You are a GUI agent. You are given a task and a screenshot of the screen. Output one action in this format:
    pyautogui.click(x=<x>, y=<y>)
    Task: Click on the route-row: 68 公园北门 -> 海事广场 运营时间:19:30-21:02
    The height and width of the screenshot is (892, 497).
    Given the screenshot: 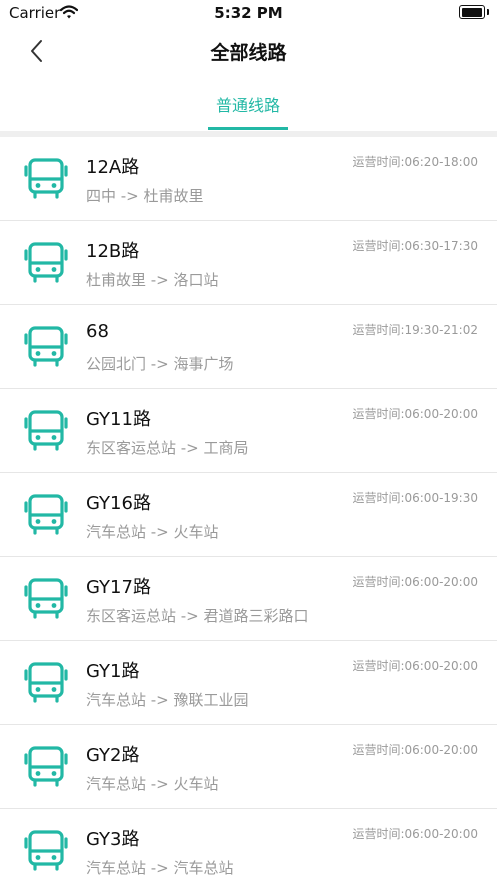 What is the action you would take?
    pyautogui.click(x=248, y=347)
    